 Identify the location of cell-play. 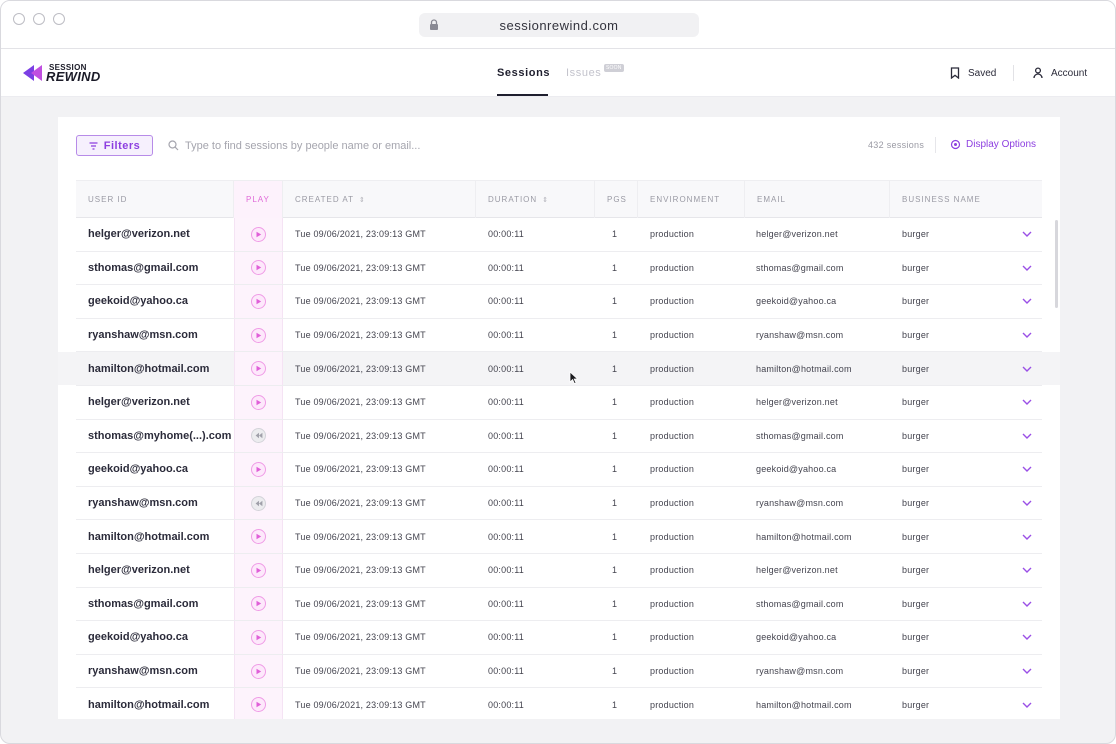
(258, 368).